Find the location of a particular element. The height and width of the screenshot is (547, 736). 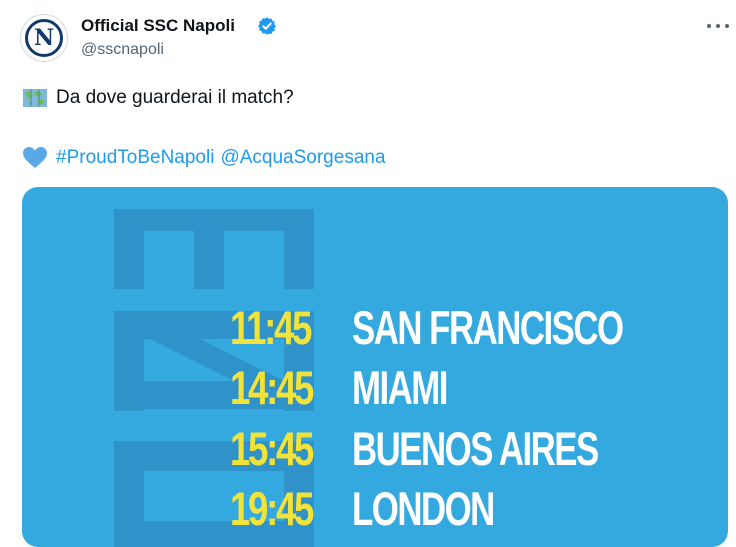

avatar-letter: N is located at coordinates (44, 38).